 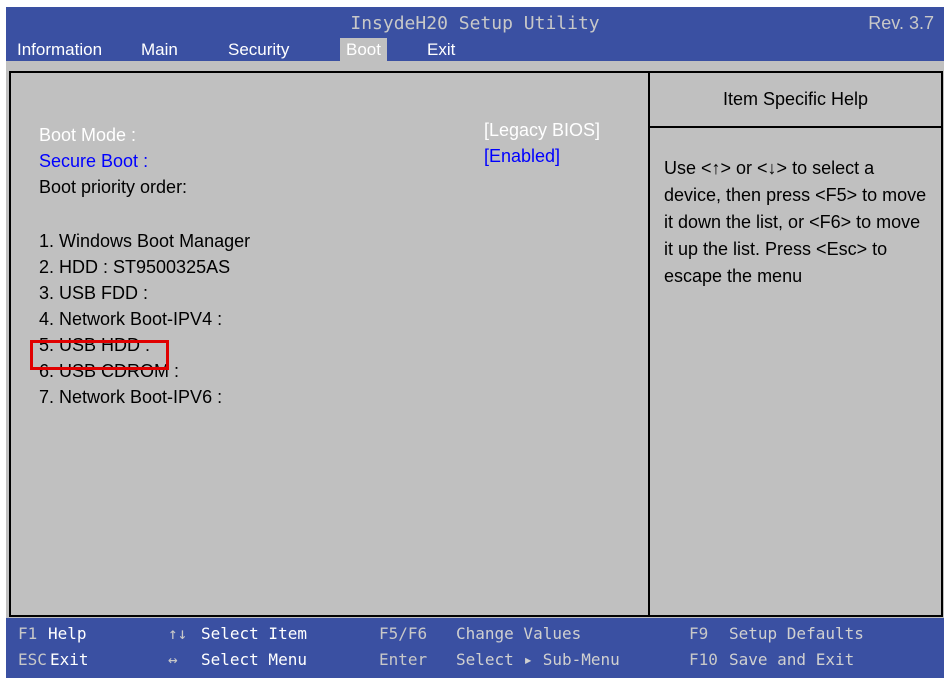 I want to click on boot-mode-value: [Legacy BIOS], so click(x=542, y=130).